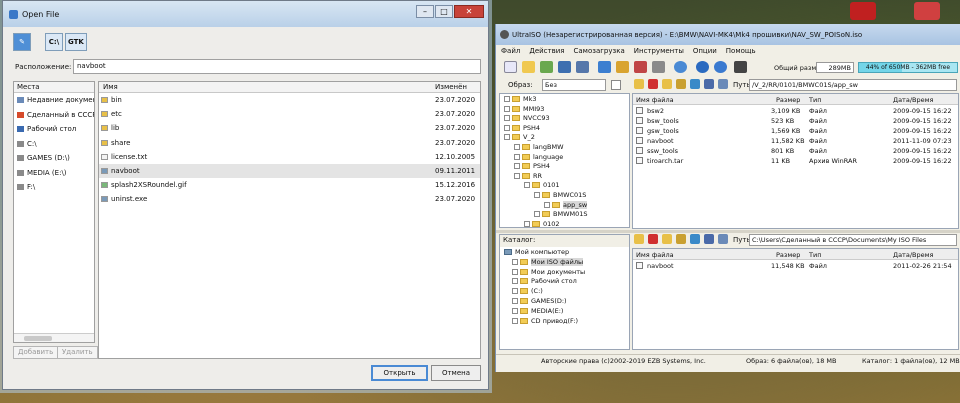 This screenshot has width=960, height=403. What do you see at coordinates (740, 67) in the screenshot?
I see `exit-icon` at bounding box center [740, 67].